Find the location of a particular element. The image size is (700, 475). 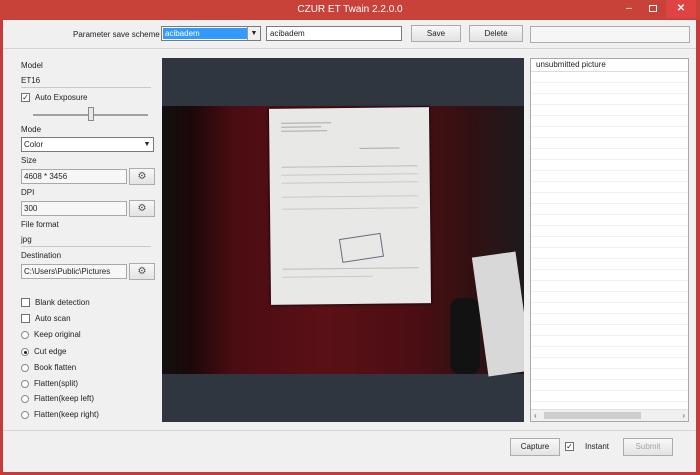

mode-dropdown: Color ▼ is located at coordinates (87, 144).